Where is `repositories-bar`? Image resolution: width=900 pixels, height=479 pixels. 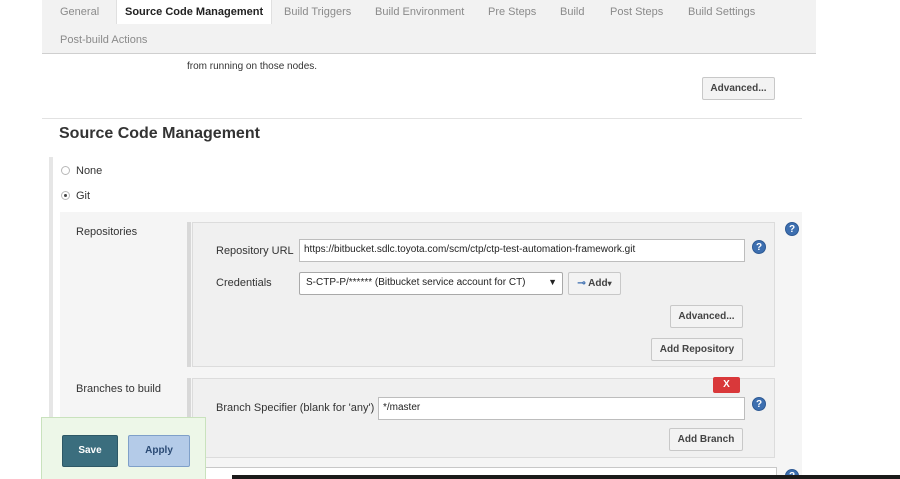 repositories-bar is located at coordinates (189, 294).